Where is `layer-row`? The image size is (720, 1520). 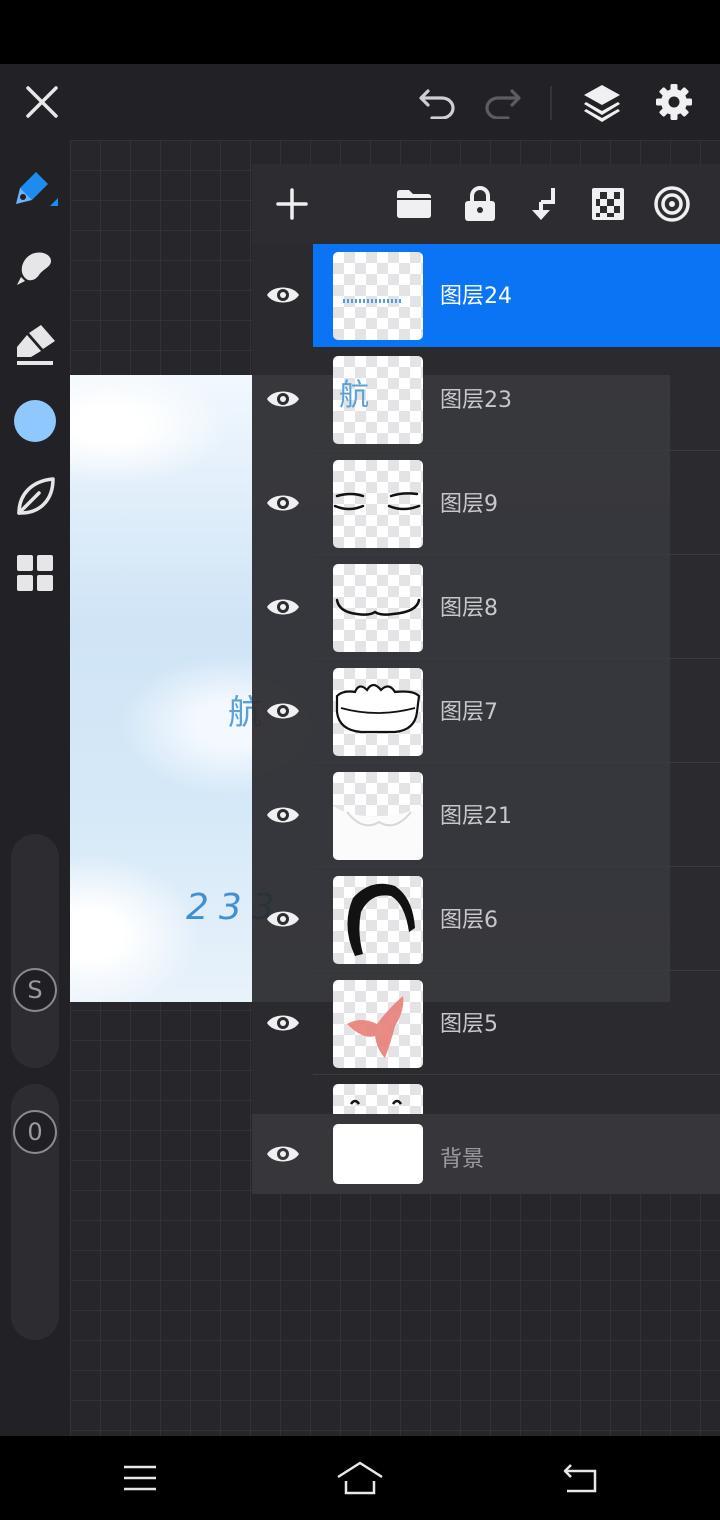 layer-row is located at coordinates (486, 1095).